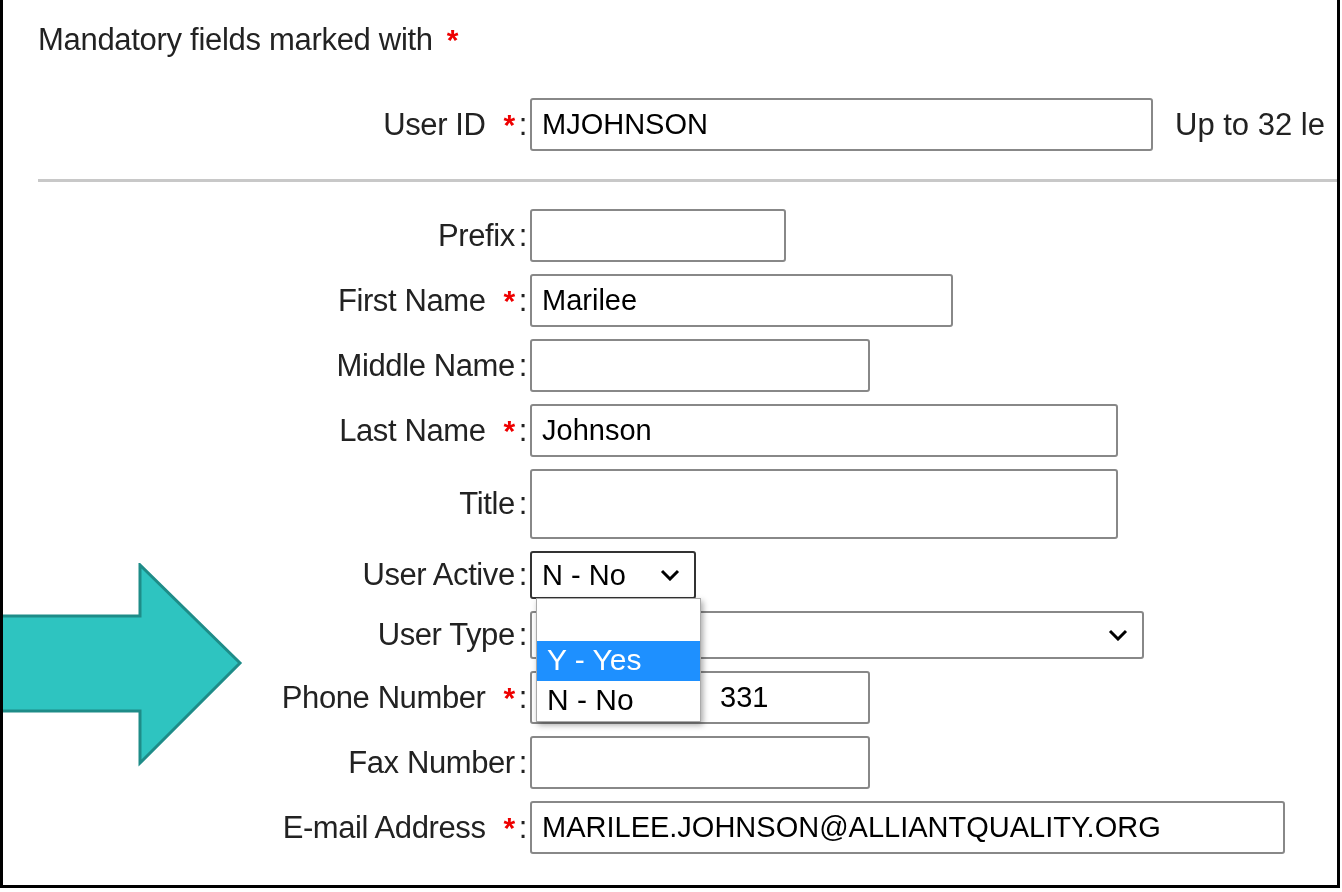  What do you see at coordinates (841, 124) in the screenshot?
I see `user-id-field: MJOHNSON` at bounding box center [841, 124].